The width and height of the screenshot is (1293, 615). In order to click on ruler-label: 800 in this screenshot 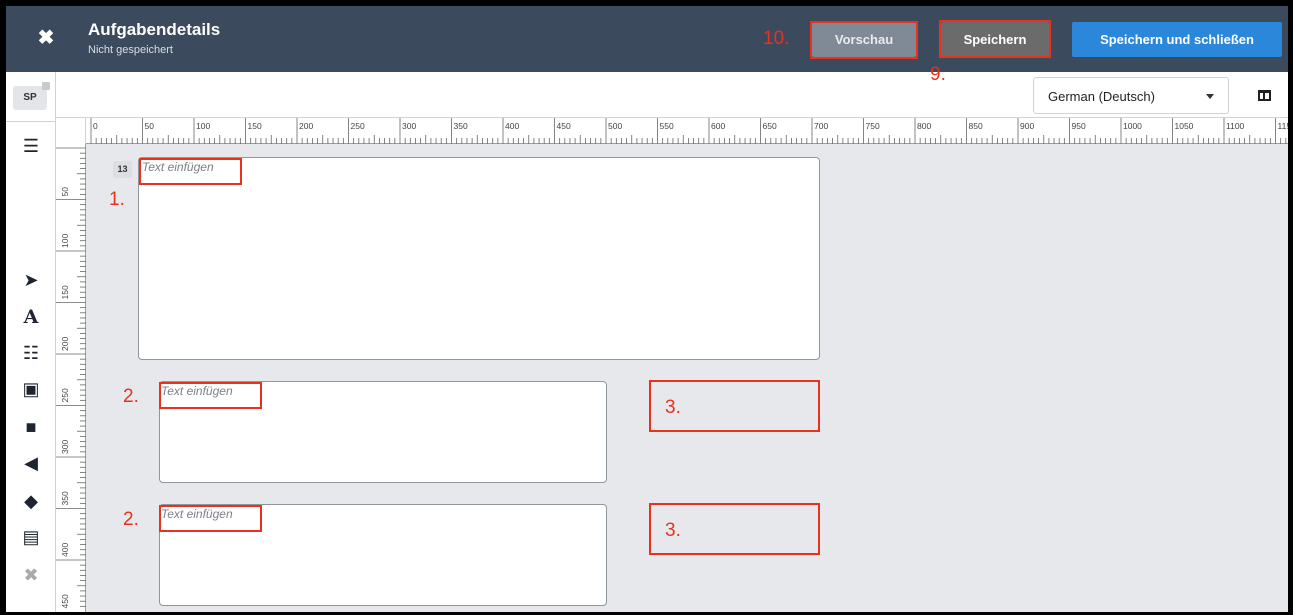, I will do `click(924, 126)`.